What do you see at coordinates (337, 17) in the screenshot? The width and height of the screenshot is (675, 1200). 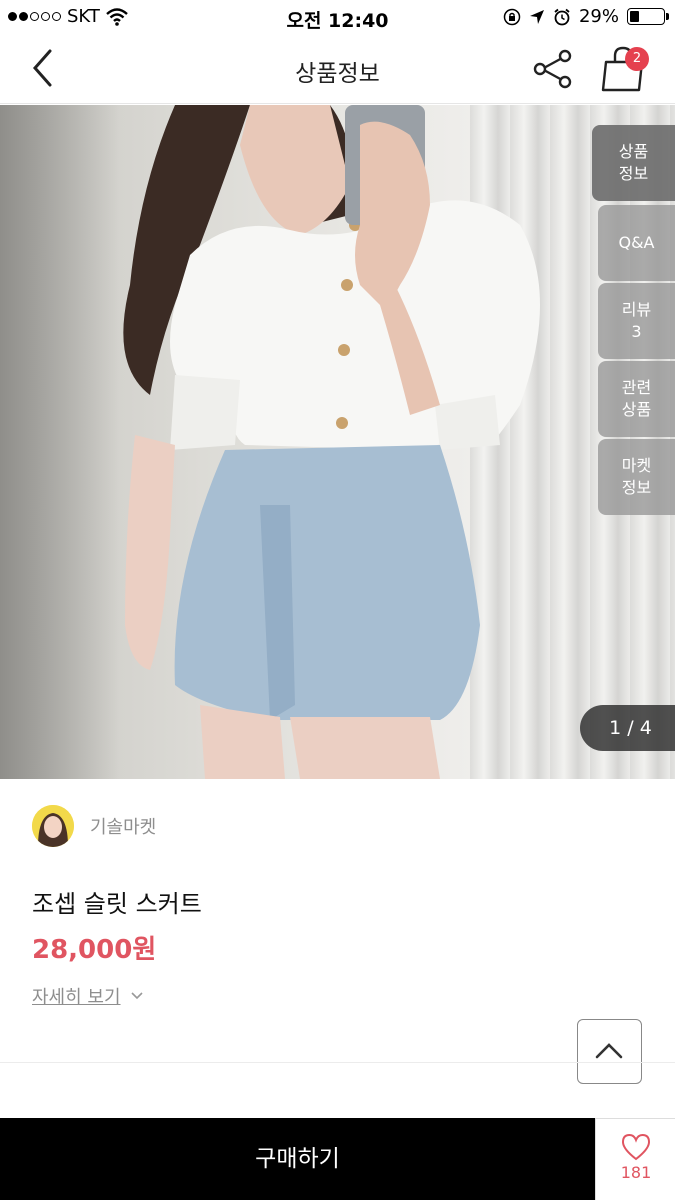 I see `status-bar: SKT 오전 12:40 29%` at bounding box center [337, 17].